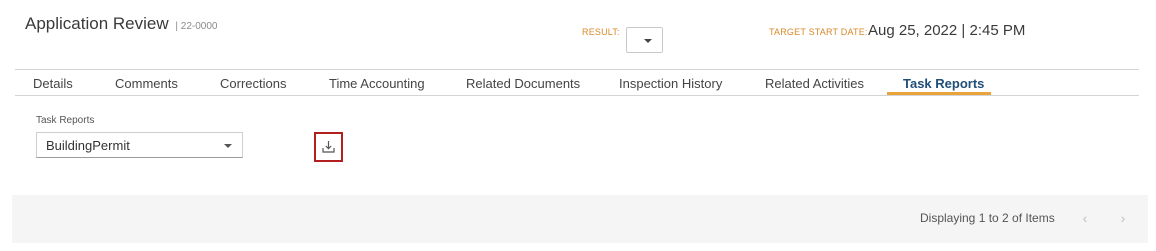 This screenshot has height=251, width=1156. What do you see at coordinates (97, 23) in the screenshot?
I see `page-title-text: Application Review` at bounding box center [97, 23].